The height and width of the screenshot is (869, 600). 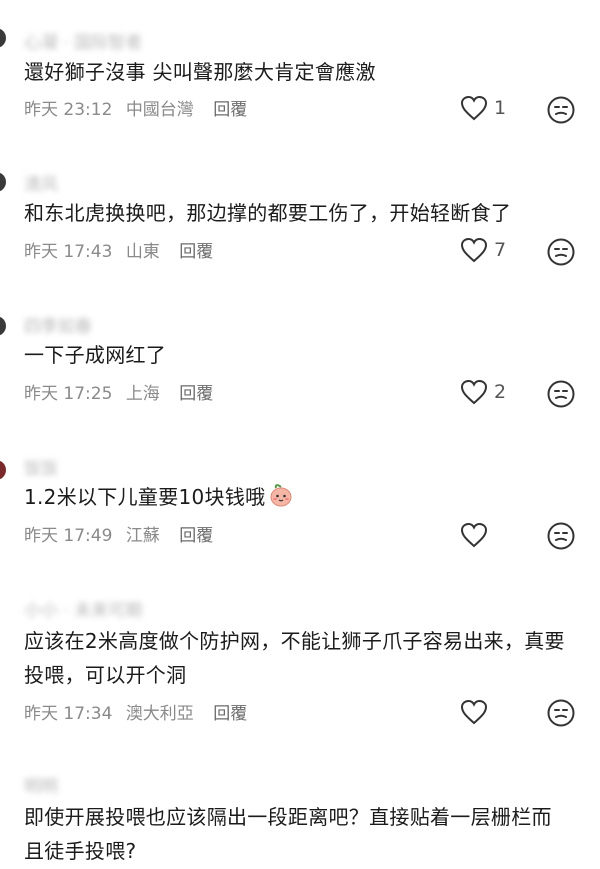 I want to click on comment-location: 上海, so click(x=142, y=394).